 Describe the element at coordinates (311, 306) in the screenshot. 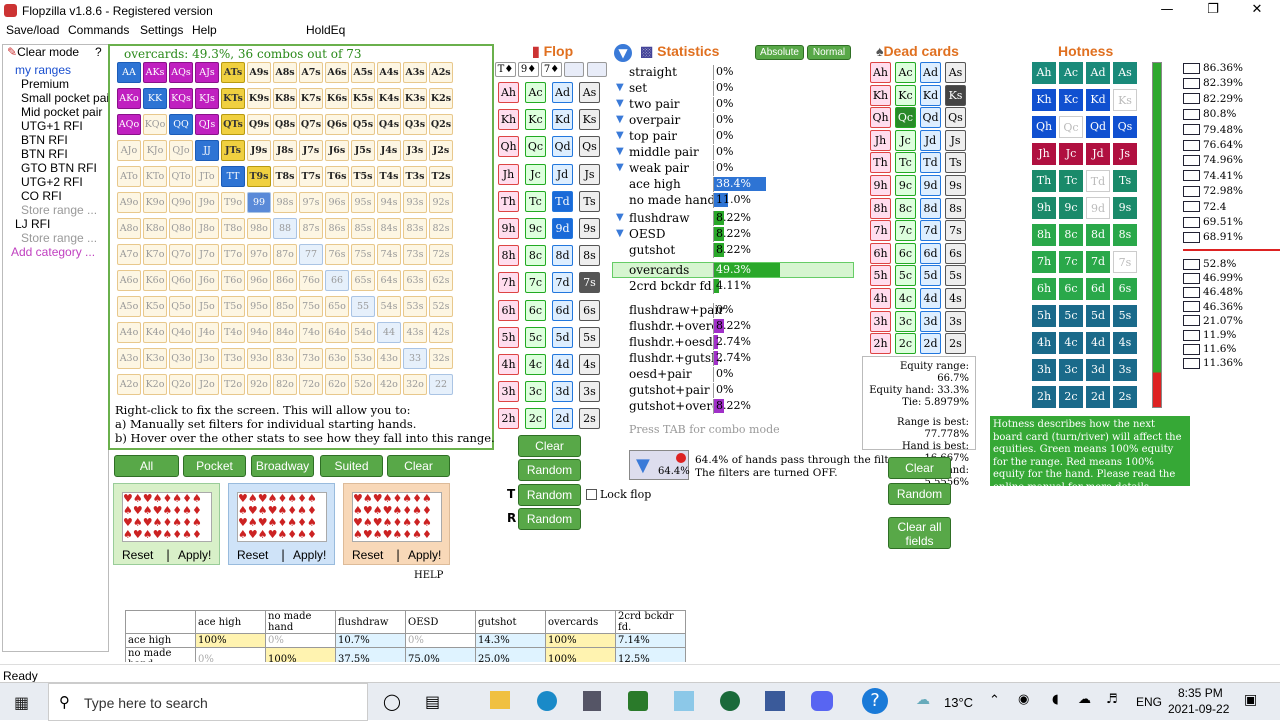

I see `hand-cell-75o: 75o` at that location.